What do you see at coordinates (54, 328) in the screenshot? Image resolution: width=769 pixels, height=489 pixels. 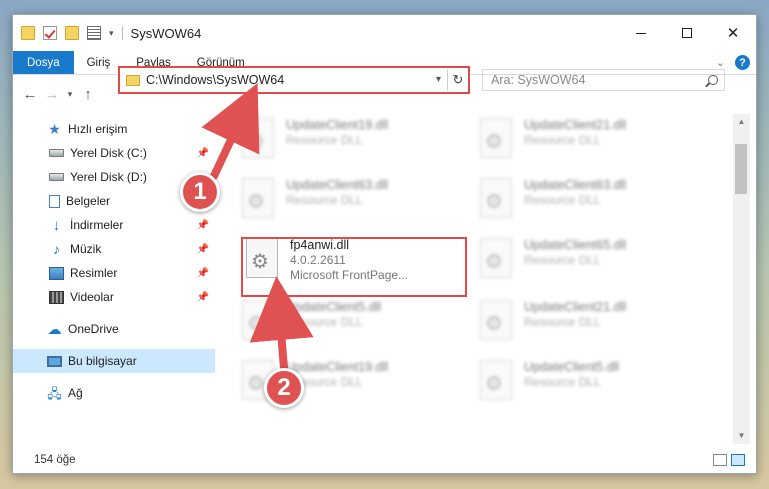 I see `cloud-icon: ☁` at bounding box center [54, 328].